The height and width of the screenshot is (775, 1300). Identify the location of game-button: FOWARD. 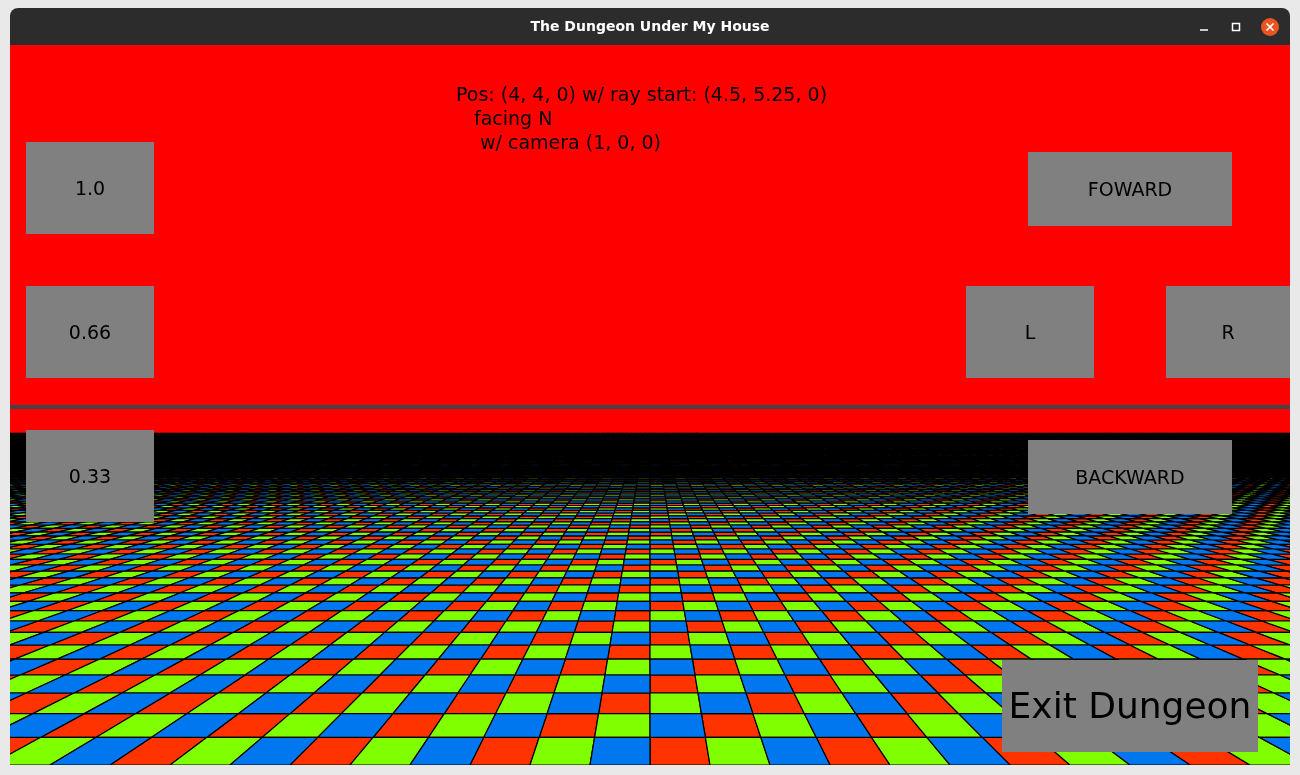
(1130, 189).